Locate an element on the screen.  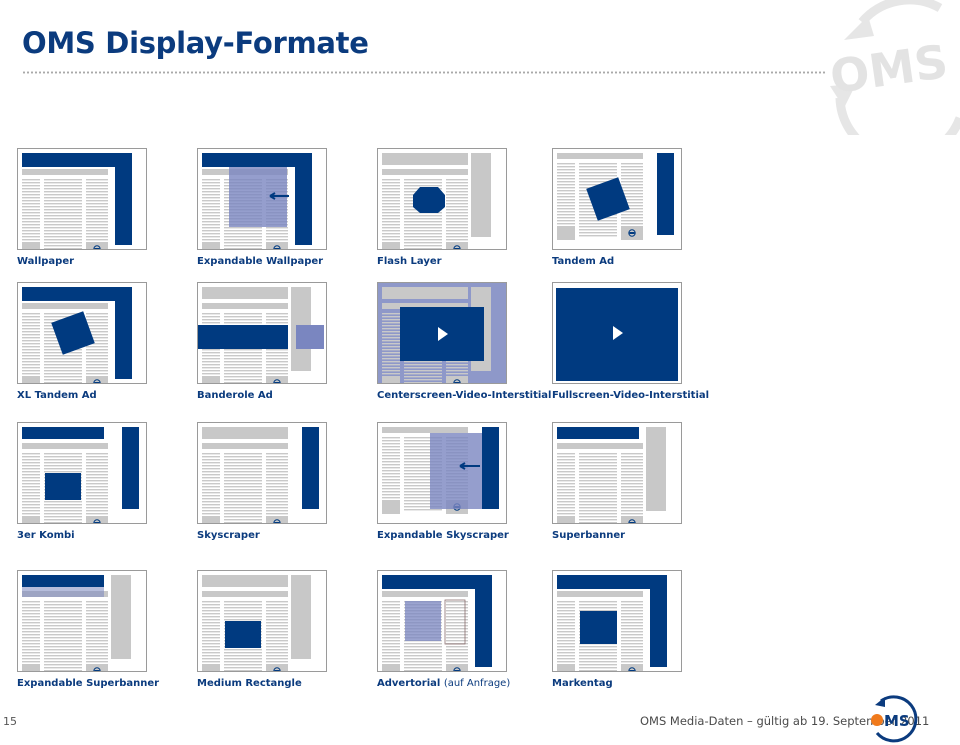
format-label-text: 3er Kombi is located at coordinates (46, 535).